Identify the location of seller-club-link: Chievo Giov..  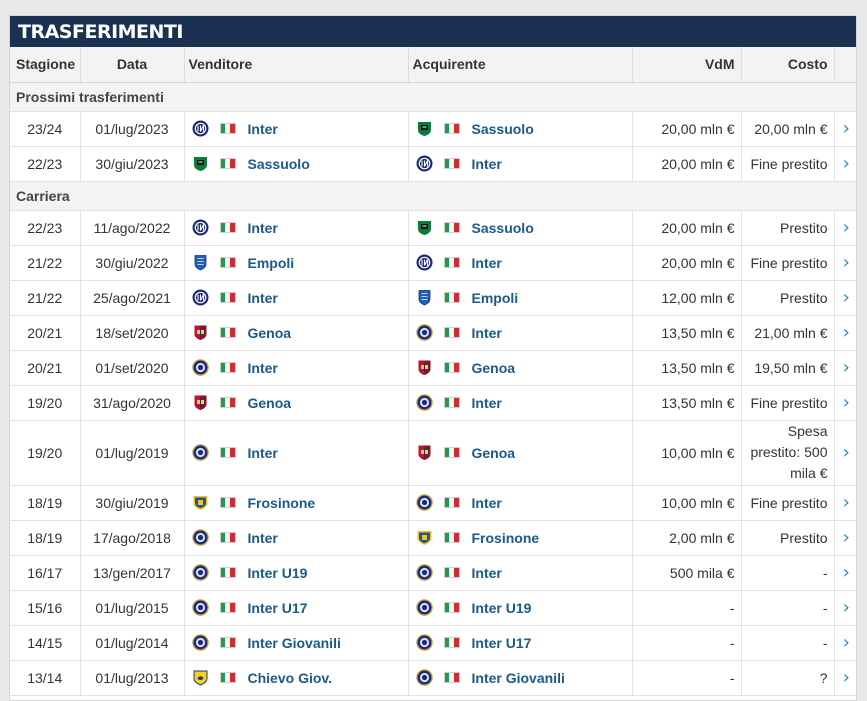
(290, 678).